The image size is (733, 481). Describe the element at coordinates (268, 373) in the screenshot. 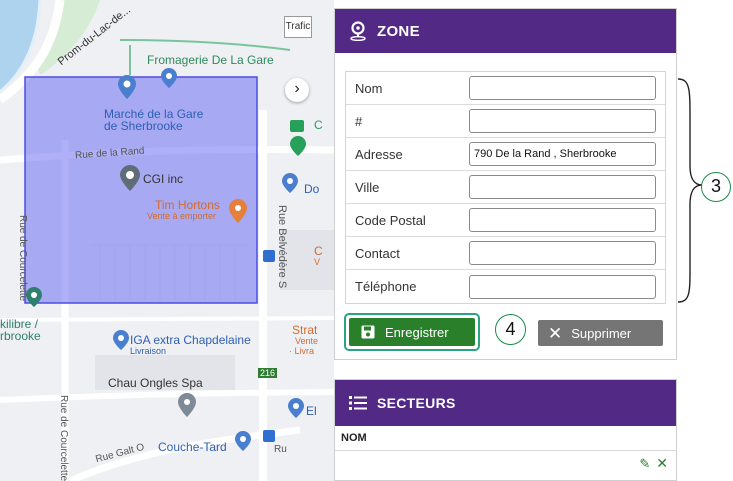

I see `map-route-badge: 216` at that location.